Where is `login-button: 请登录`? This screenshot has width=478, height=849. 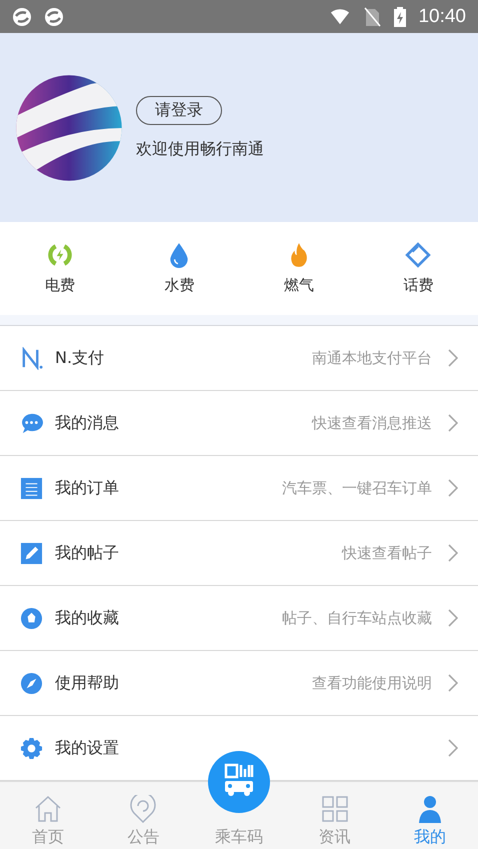
login-button: 请登录 is located at coordinates (179, 110).